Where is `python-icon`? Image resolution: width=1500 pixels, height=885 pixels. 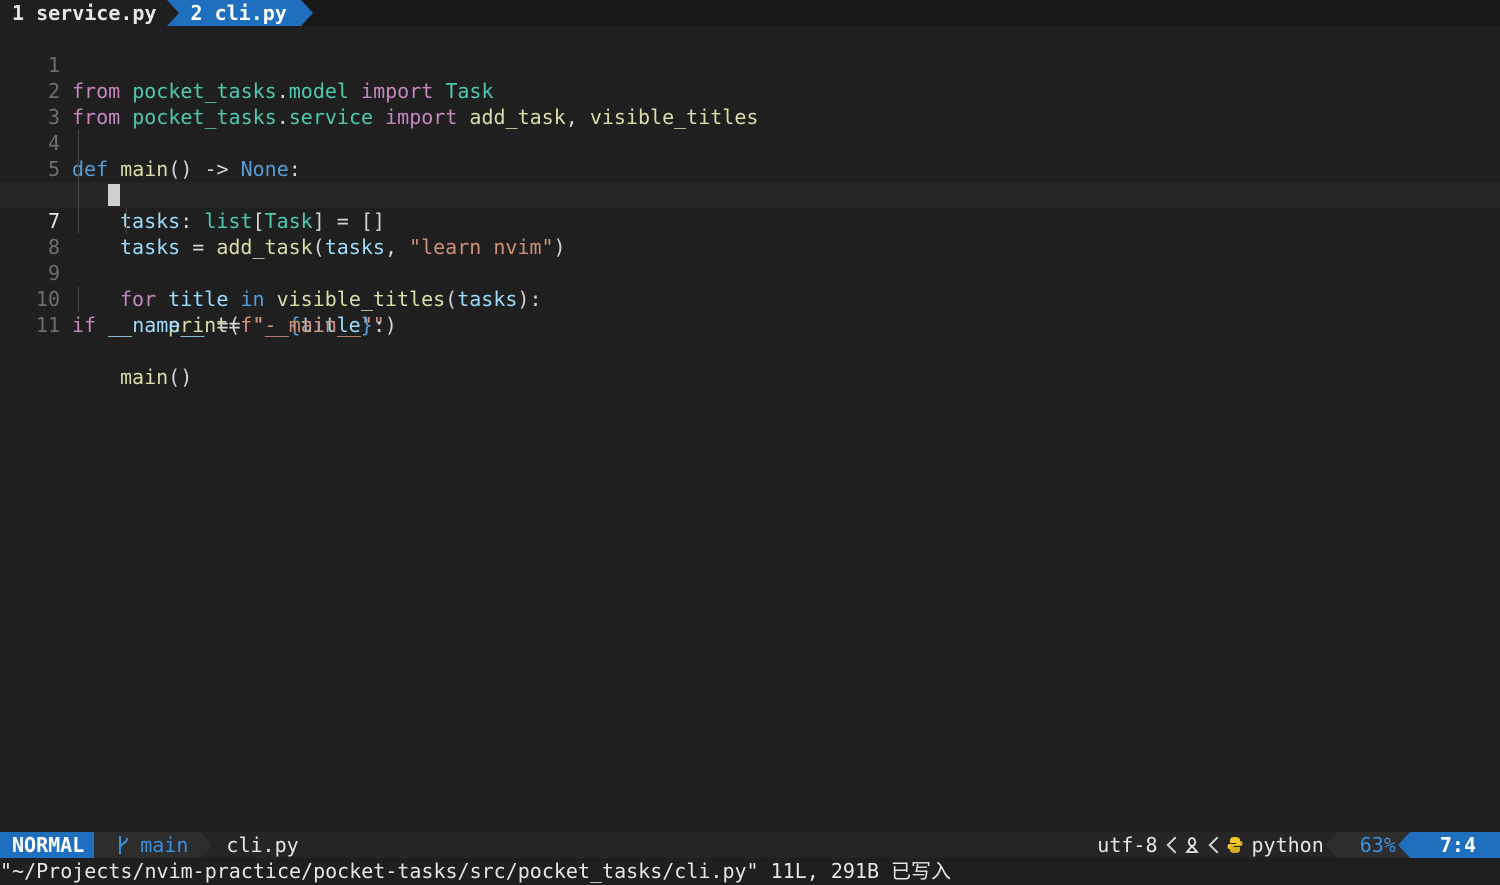
python-icon is located at coordinates (1234, 845).